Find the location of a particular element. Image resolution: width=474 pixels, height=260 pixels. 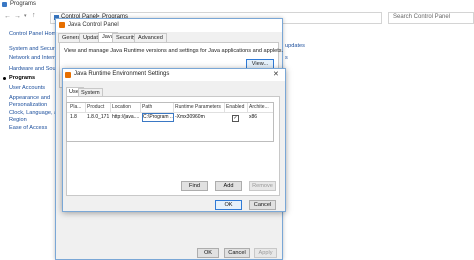

sidebar-item-system-security: System and Security is located at coordinates (34, 49).